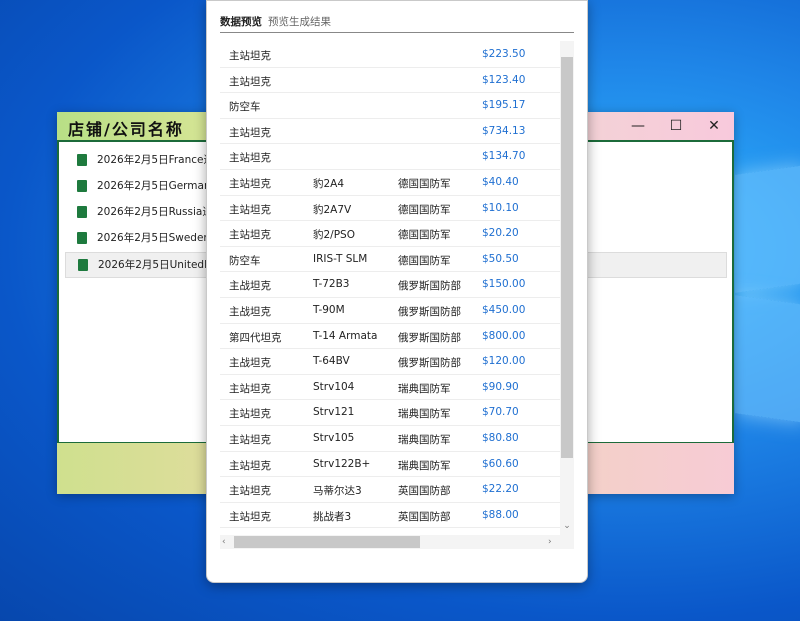 The height and width of the screenshot is (621, 800). I want to click on table-row: 主战坦克 T-64BV 俄罗斯国防部 $120.00, so click(390, 361).